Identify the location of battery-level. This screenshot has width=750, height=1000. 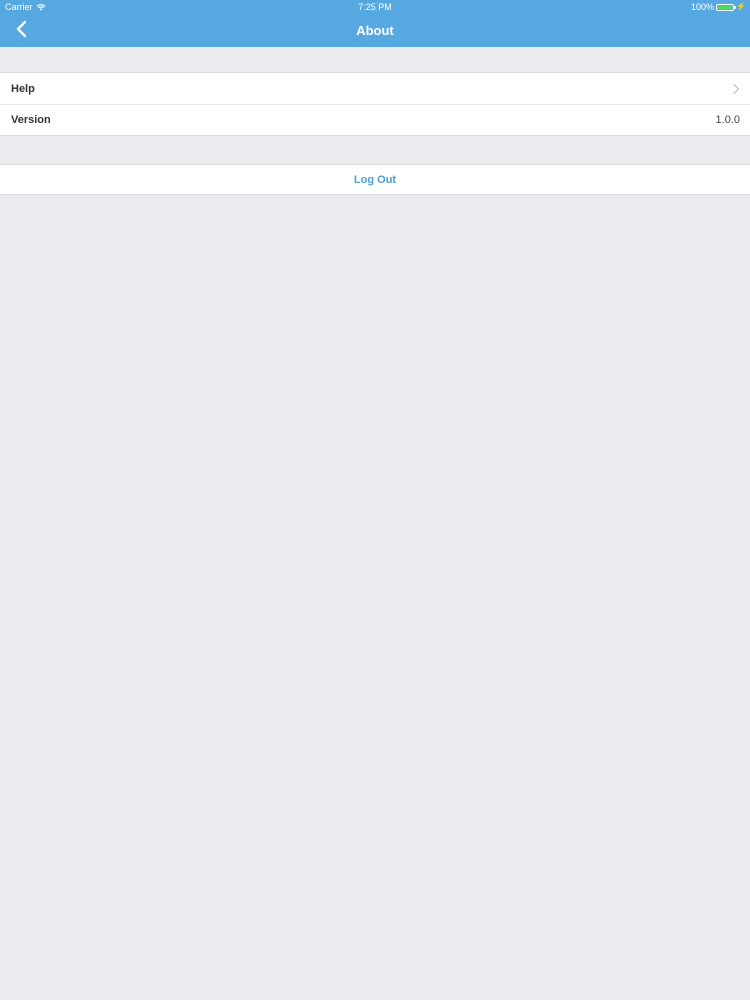
(725, 7).